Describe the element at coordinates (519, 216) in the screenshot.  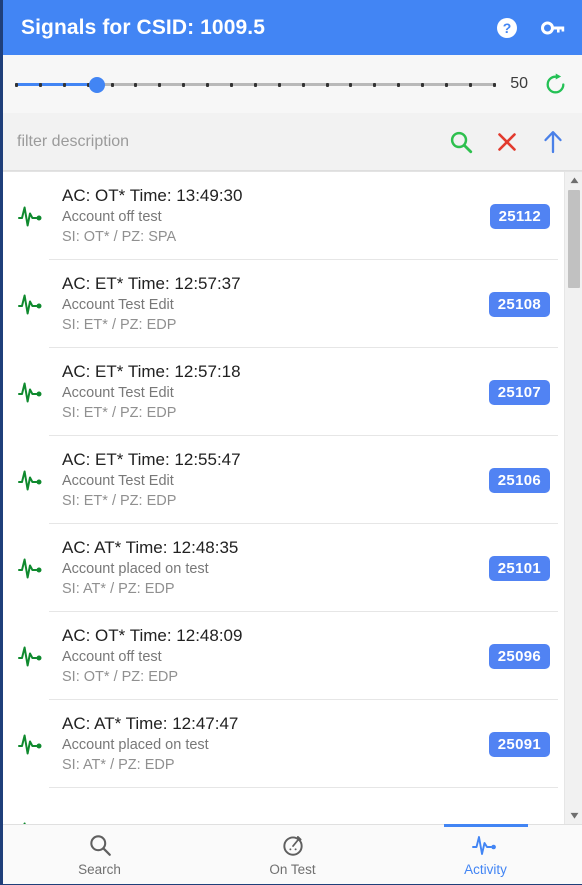
I see `signal-id-badge: 25112` at that location.